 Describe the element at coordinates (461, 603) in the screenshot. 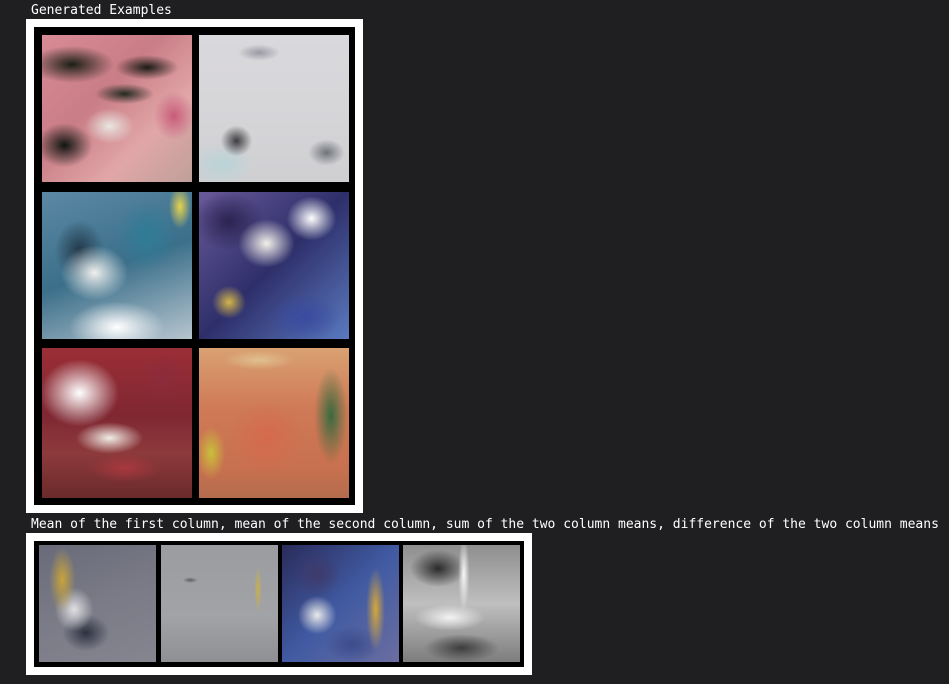

I see `difference-of-column-means-tile` at that location.